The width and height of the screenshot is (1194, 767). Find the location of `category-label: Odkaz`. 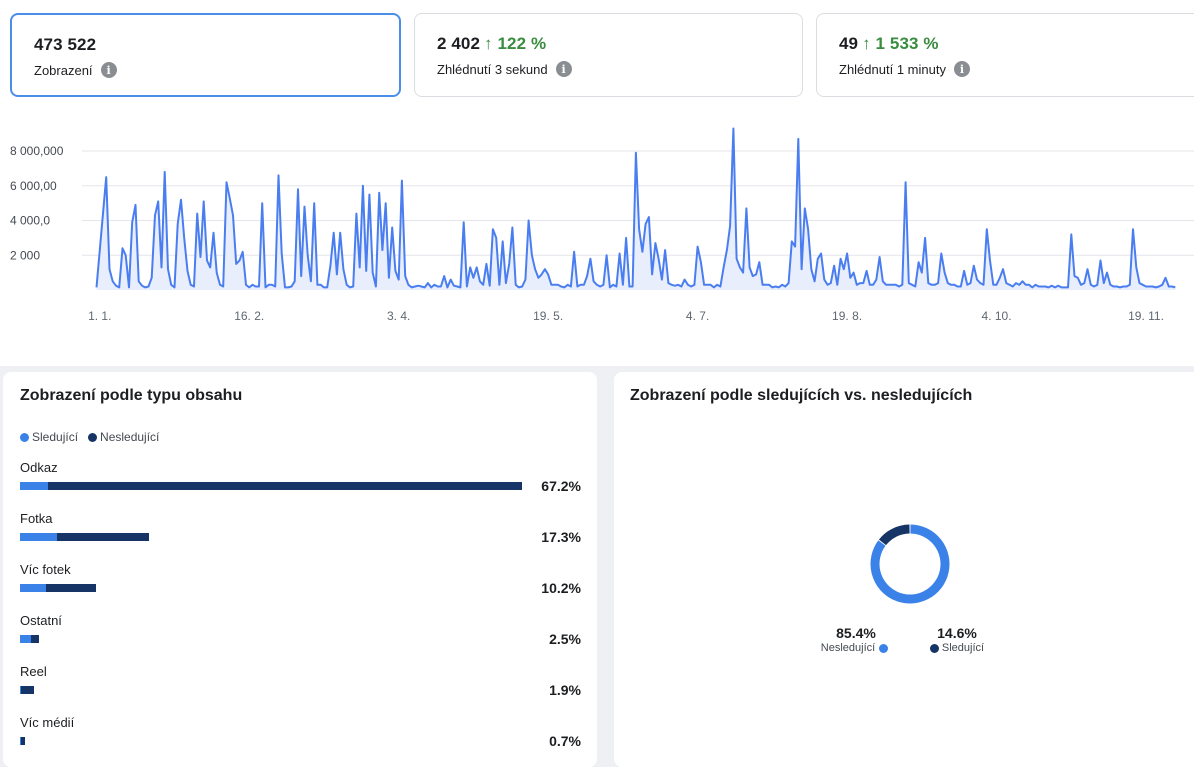

category-label: Odkaz is located at coordinates (39, 467).